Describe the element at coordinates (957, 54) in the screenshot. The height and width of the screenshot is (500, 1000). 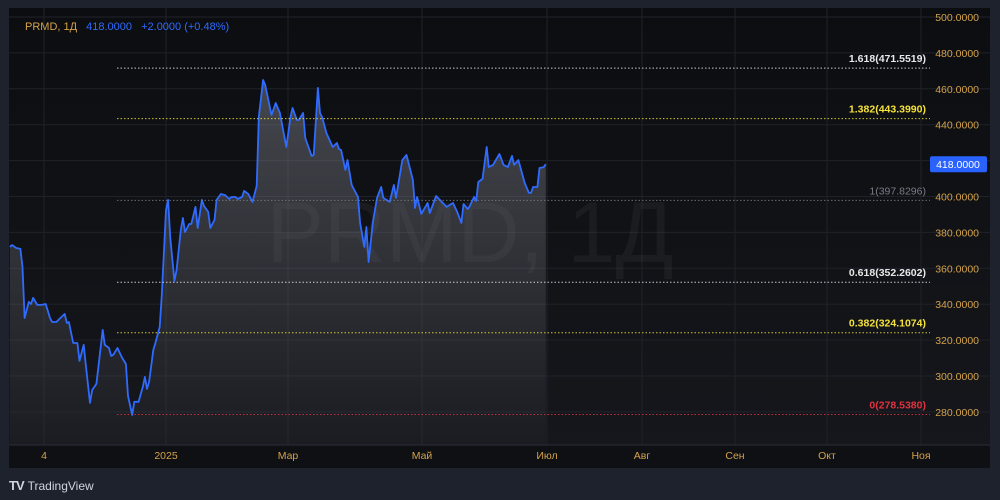
I see `y-tick-label: 480.0000` at that location.